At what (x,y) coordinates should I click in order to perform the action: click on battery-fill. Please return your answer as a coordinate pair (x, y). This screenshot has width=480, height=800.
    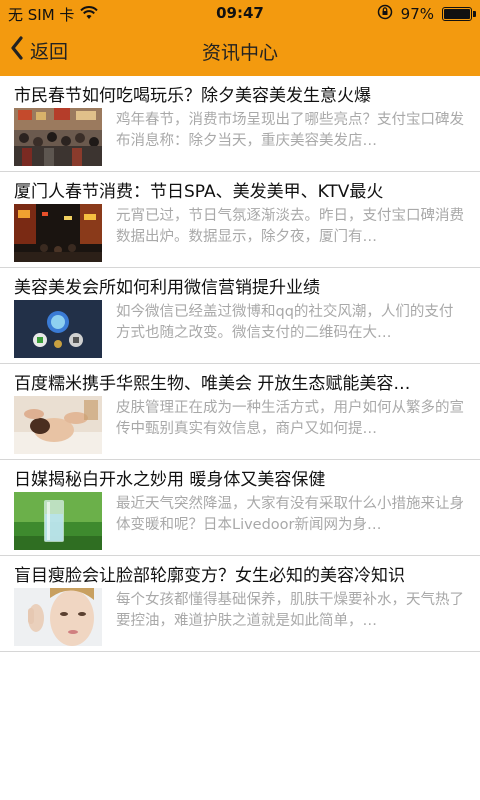
    Looking at the image, I should click on (457, 14).